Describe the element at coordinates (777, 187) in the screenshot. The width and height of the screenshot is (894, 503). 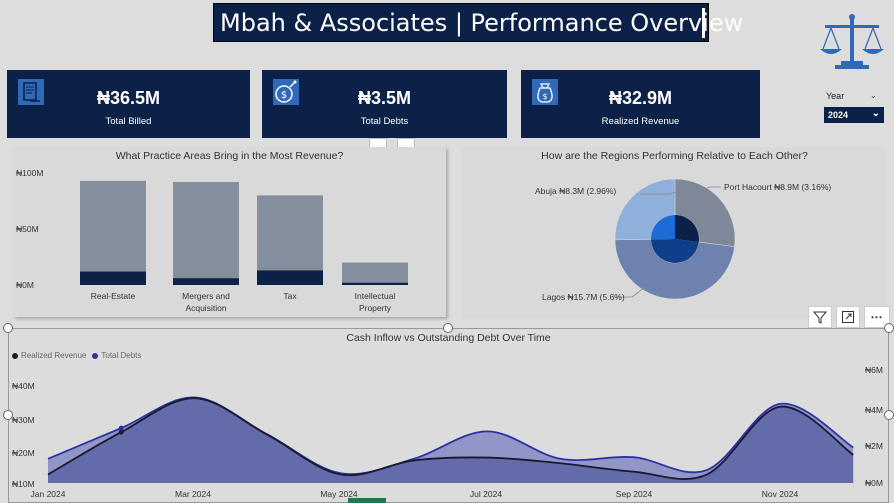
I see `port-harcourt-label: Port Hacourt ₦8.9M (3.16%)` at that location.